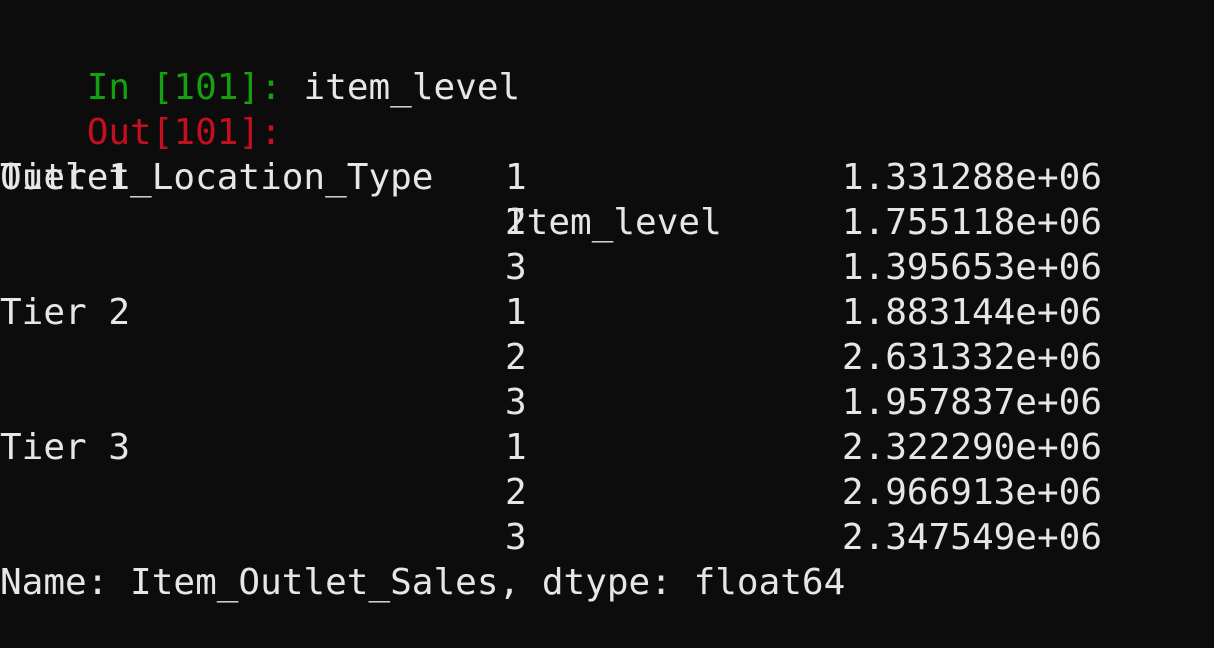  Describe the element at coordinates (971, 492) in the screenshot. I see `row-value: 2.966913e+06` at that location.